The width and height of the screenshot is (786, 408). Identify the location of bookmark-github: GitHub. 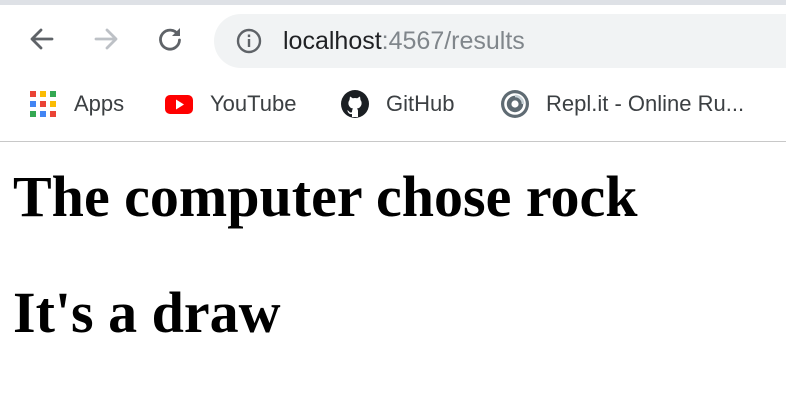
(397, 104).